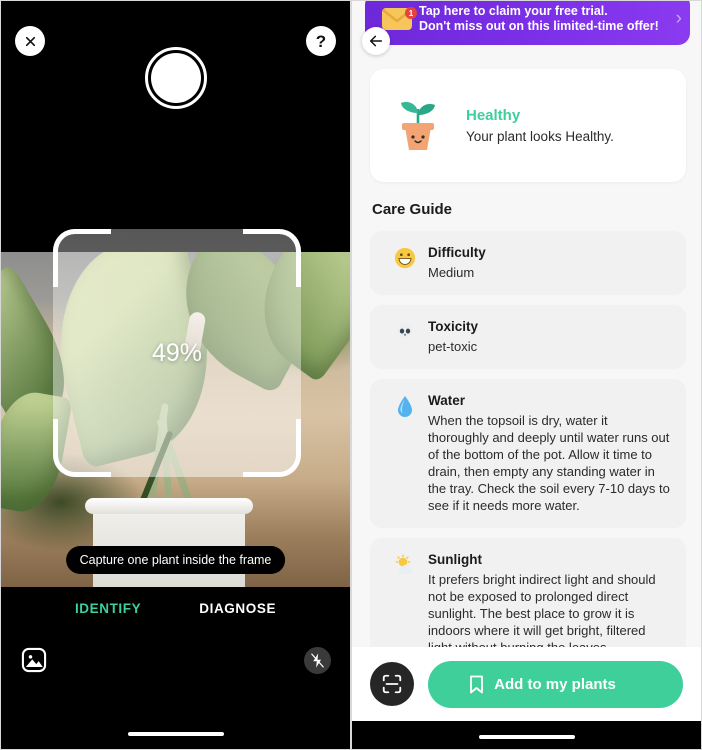  I want to click on scan-corner-top-left, so click(82, 258).